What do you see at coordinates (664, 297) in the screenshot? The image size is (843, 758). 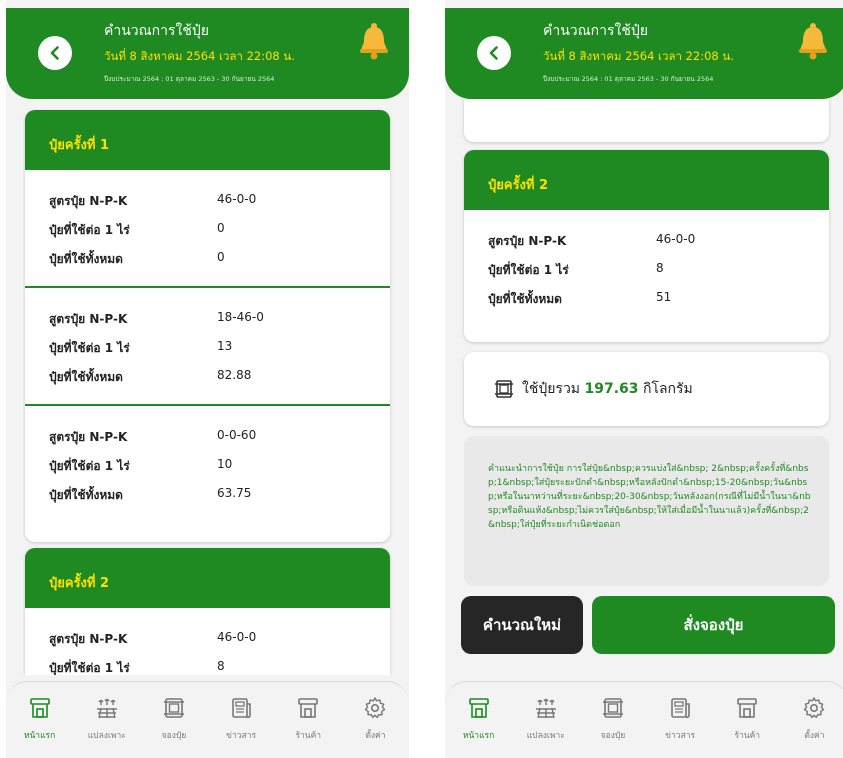 I see `total-value: 51` at bounding box center [664, 297].